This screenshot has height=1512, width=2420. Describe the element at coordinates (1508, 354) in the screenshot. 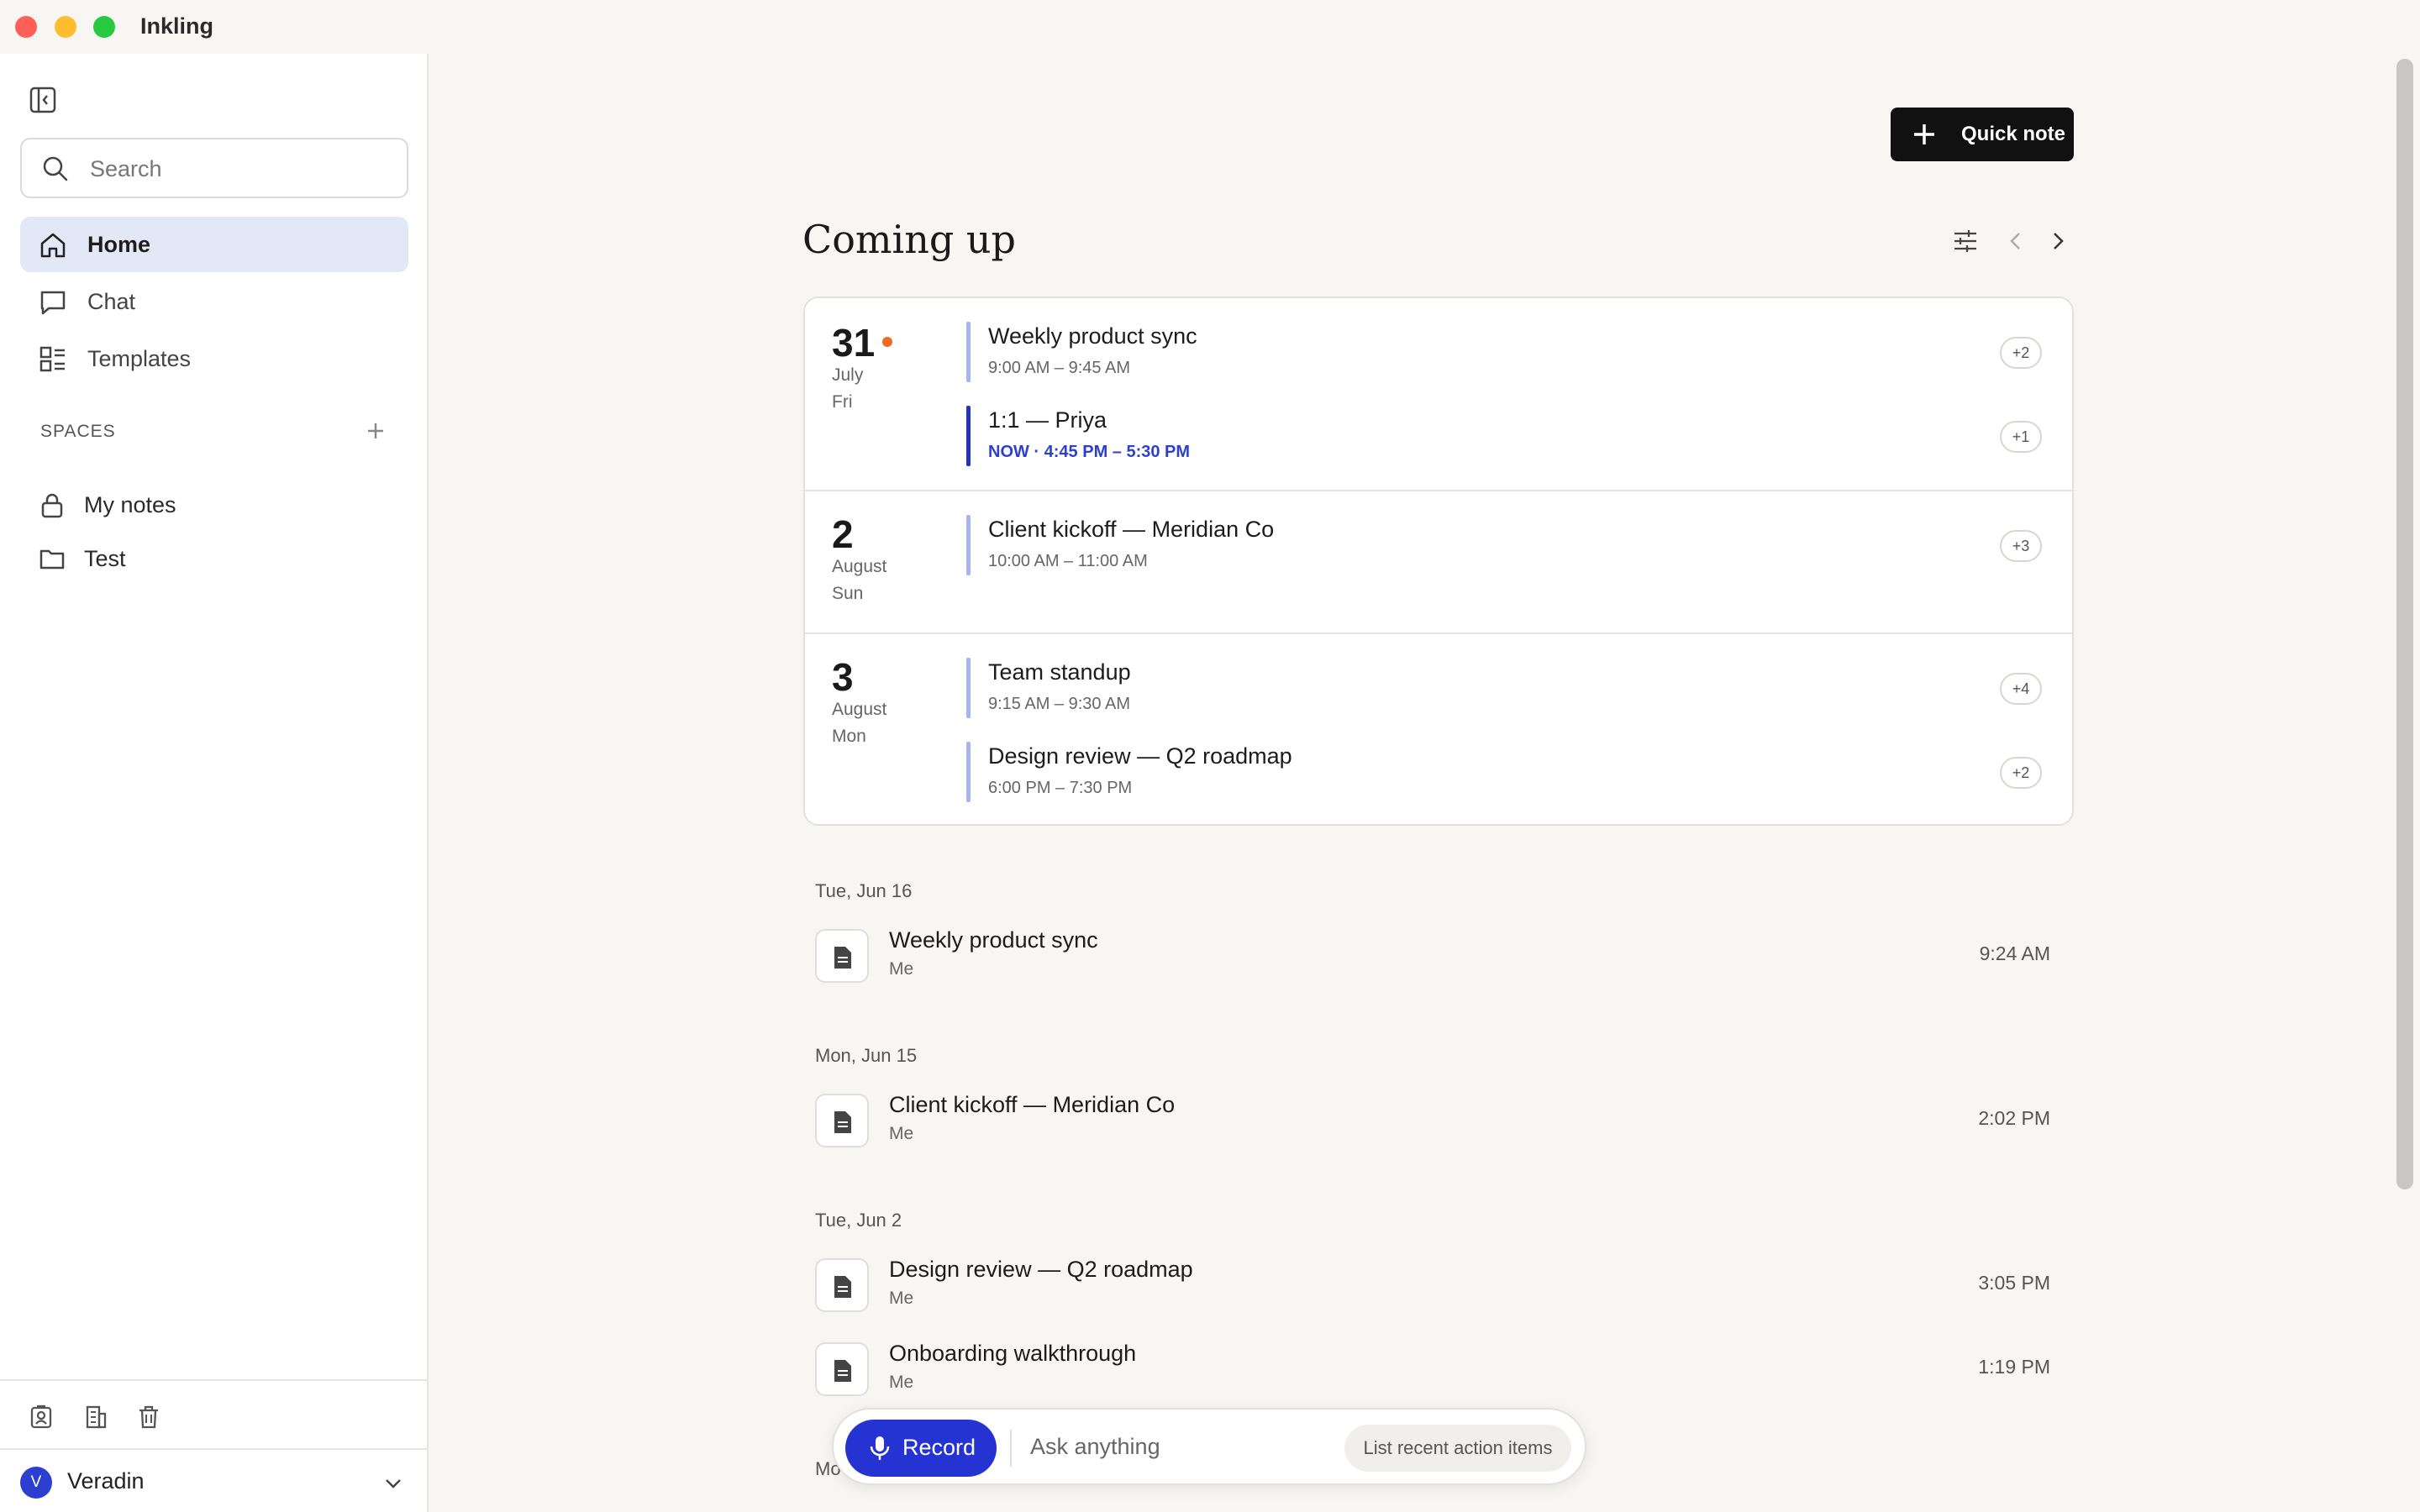

I see `event-item: Weekly product sync 9:00 AM – 9:45 AM +2` at that location.